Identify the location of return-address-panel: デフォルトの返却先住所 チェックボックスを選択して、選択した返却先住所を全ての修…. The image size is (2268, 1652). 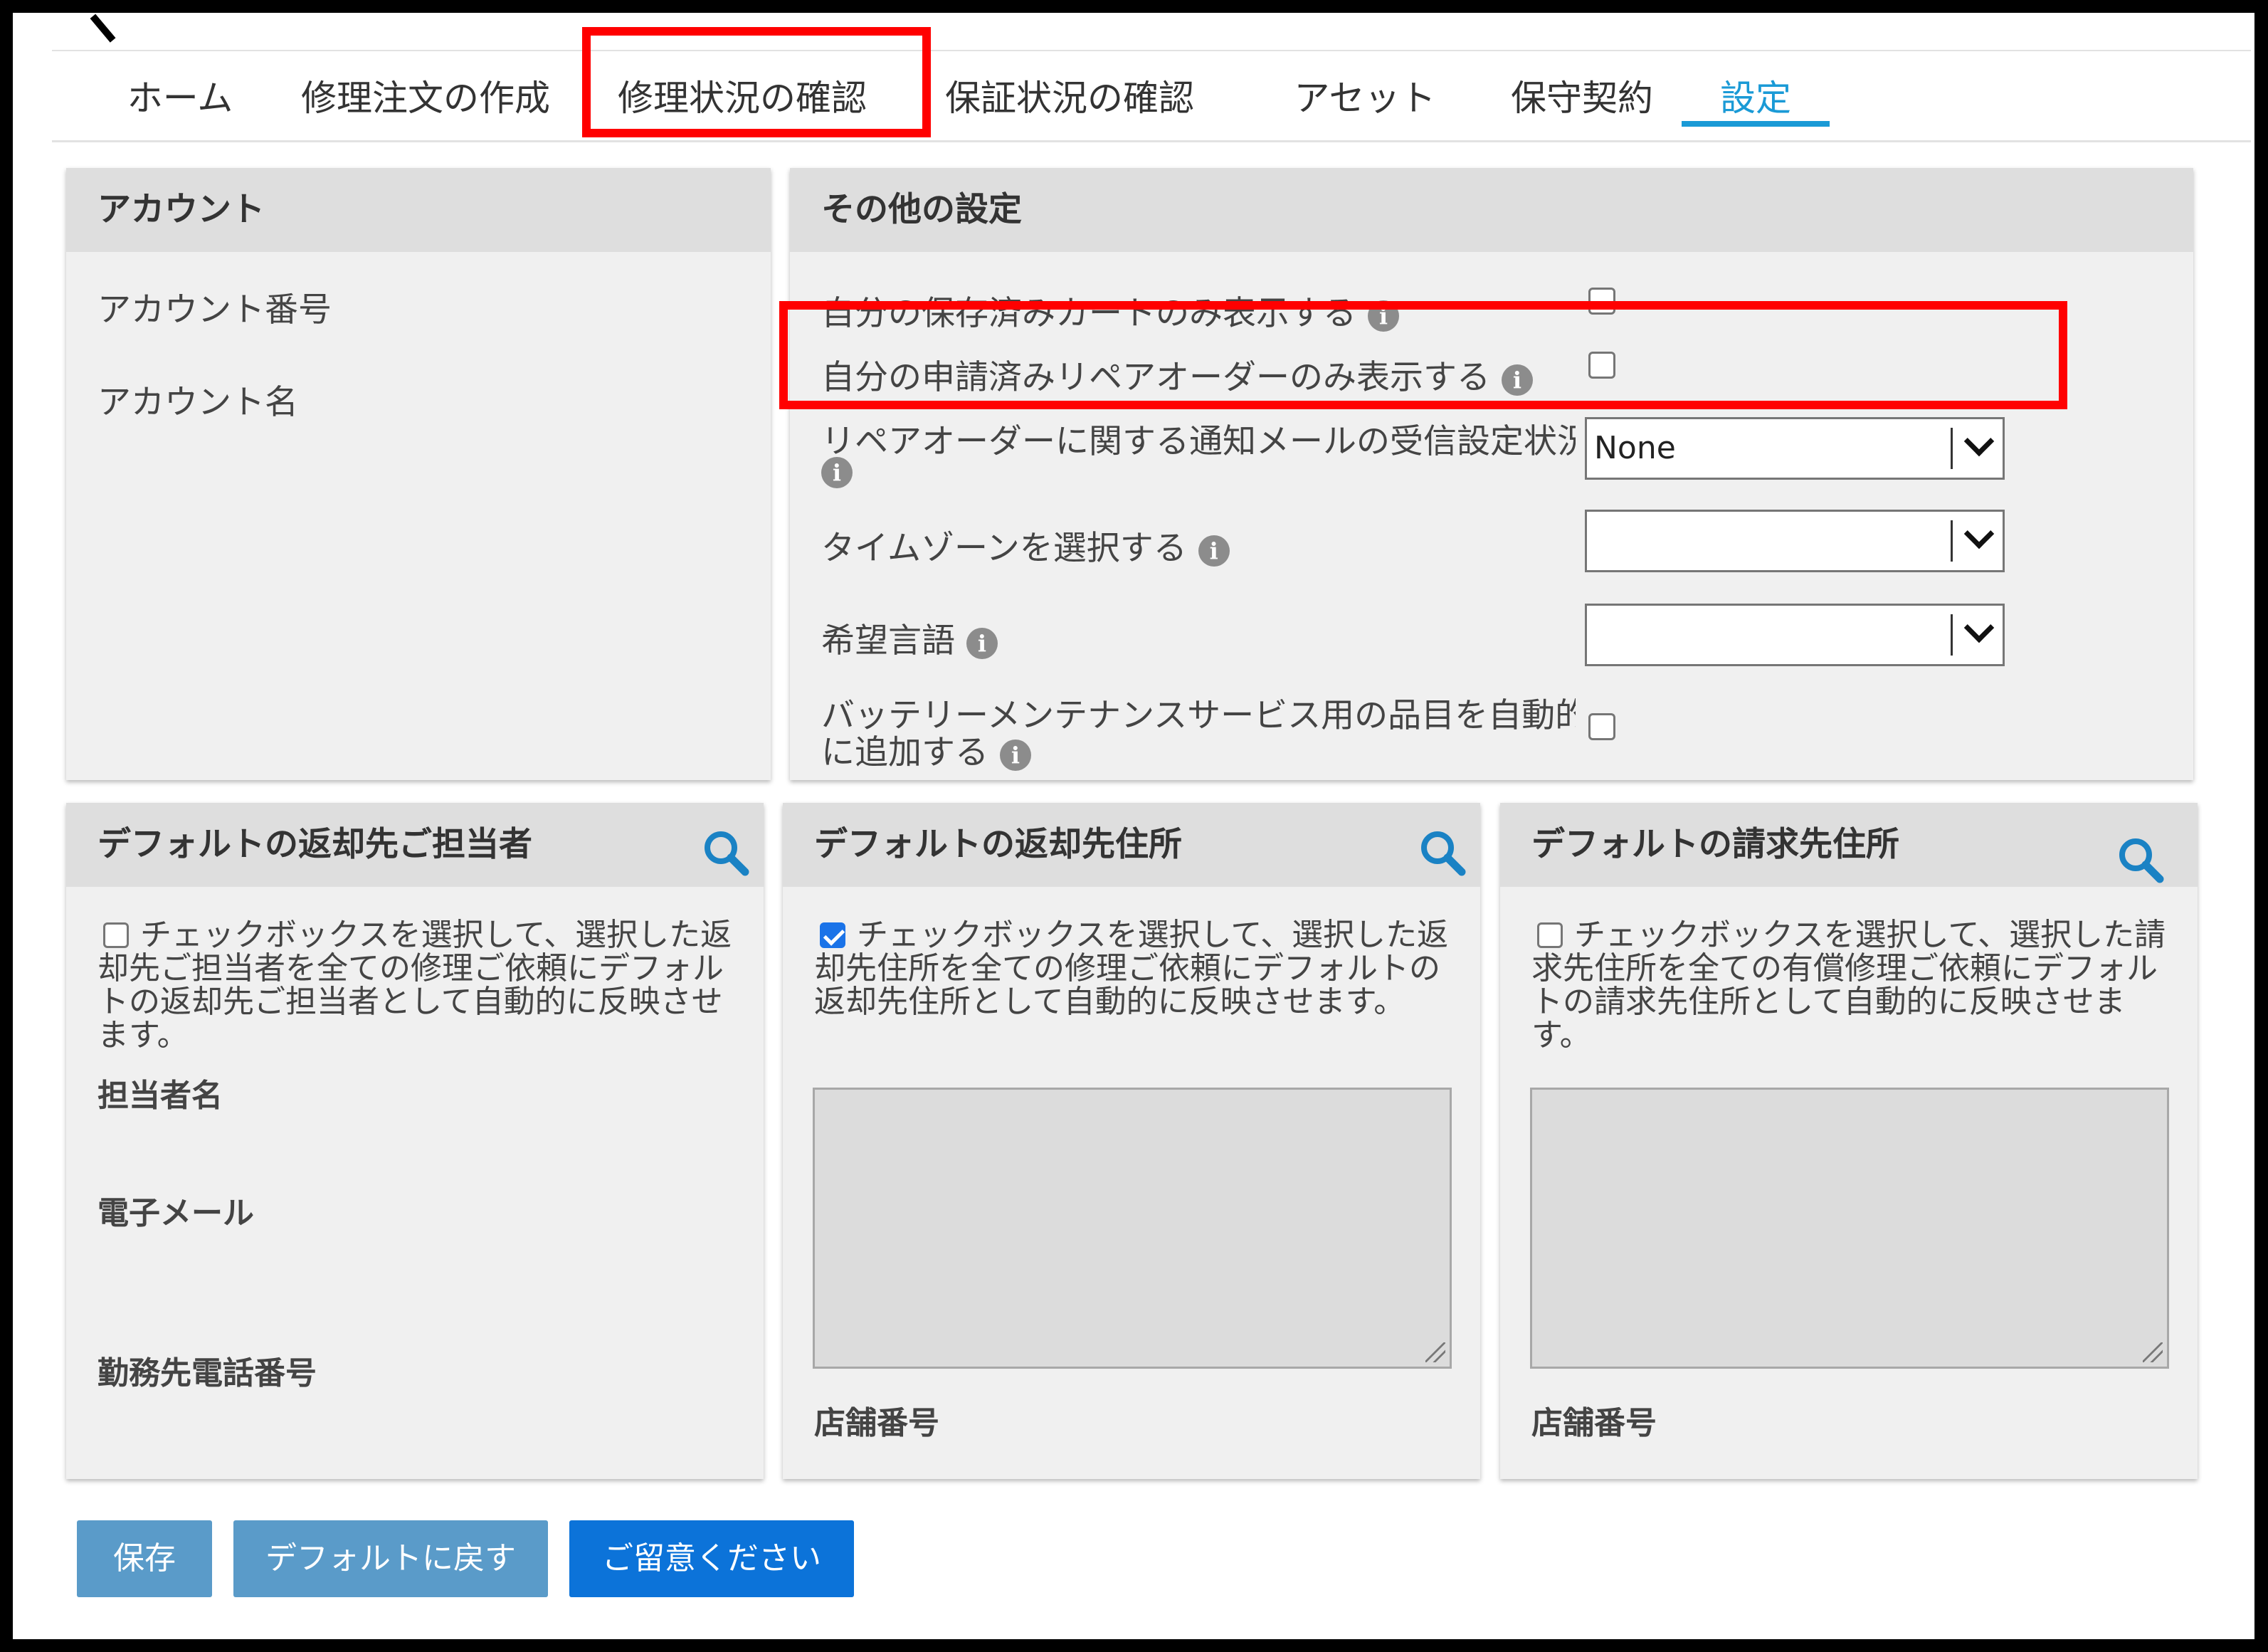
(1131, 1141).